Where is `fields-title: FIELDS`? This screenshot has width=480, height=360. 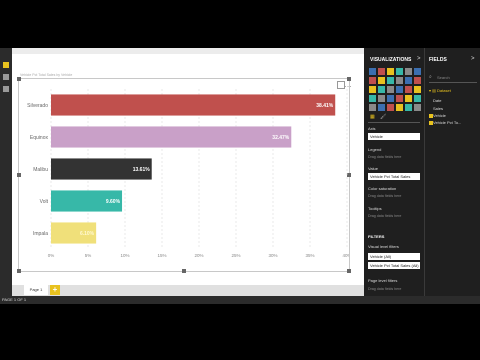 fields-title: FIELDS is located at coordinates (438, 60).